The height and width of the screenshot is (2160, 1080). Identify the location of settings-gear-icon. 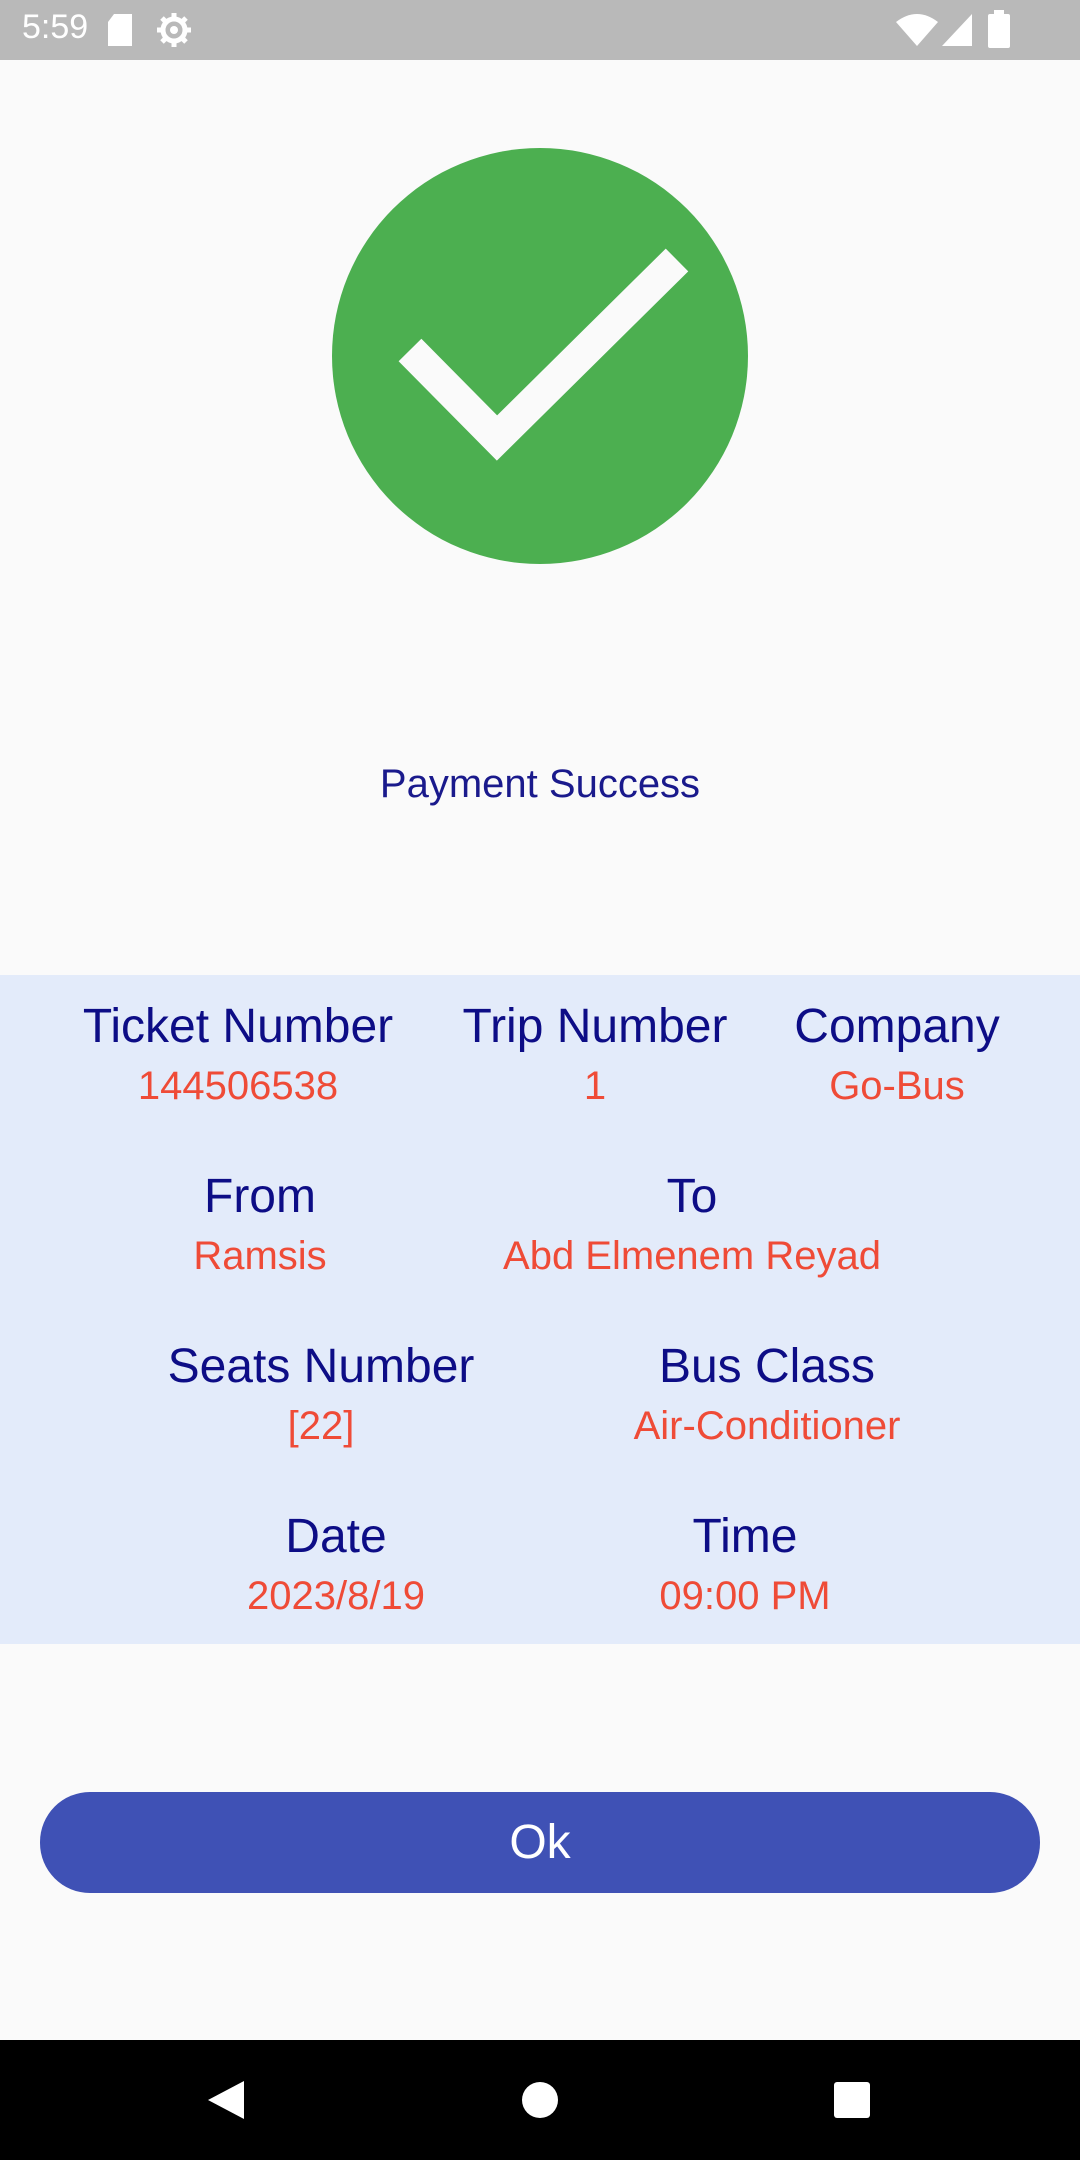
(174, 30).